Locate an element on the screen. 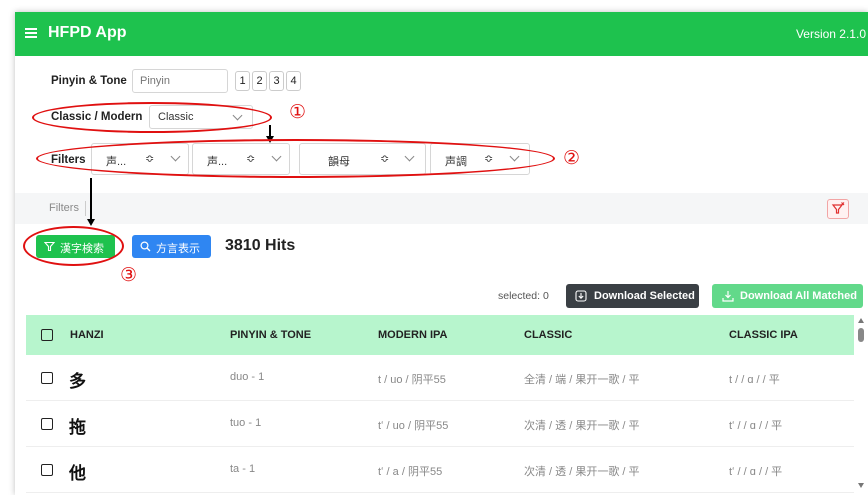 The width and height of the screenshot is (868, 495). table-scrollbar is located at coordinates (861, 405).